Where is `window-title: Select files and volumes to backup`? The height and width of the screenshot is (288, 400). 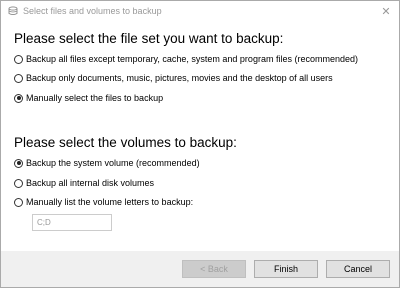 window-title: Select files and volumes to backup is located at coordinates (92, 11).